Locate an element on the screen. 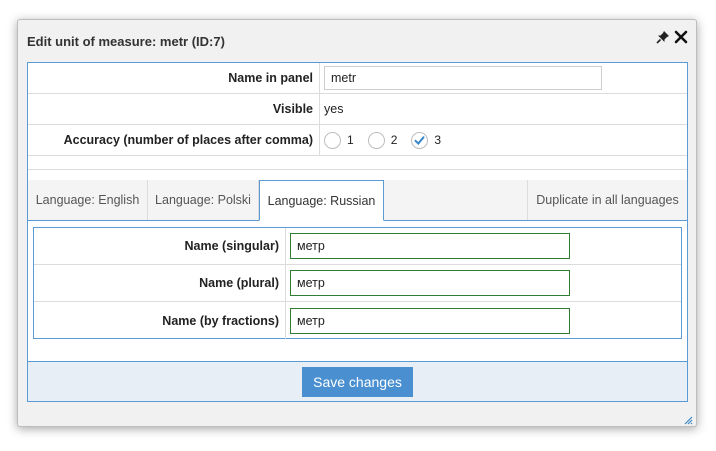 The width and height of the screenshot is (716, 451). name-fractions-label: Name (by fractions) is located at coordinates (160, 320).